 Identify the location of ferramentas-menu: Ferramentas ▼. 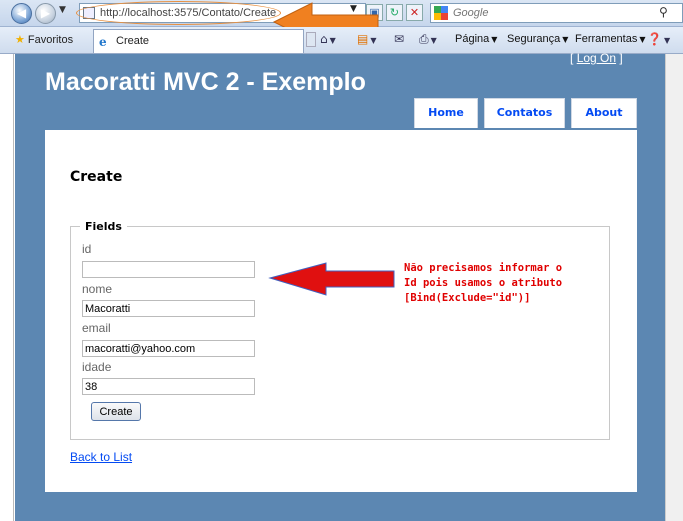
(610, 39).